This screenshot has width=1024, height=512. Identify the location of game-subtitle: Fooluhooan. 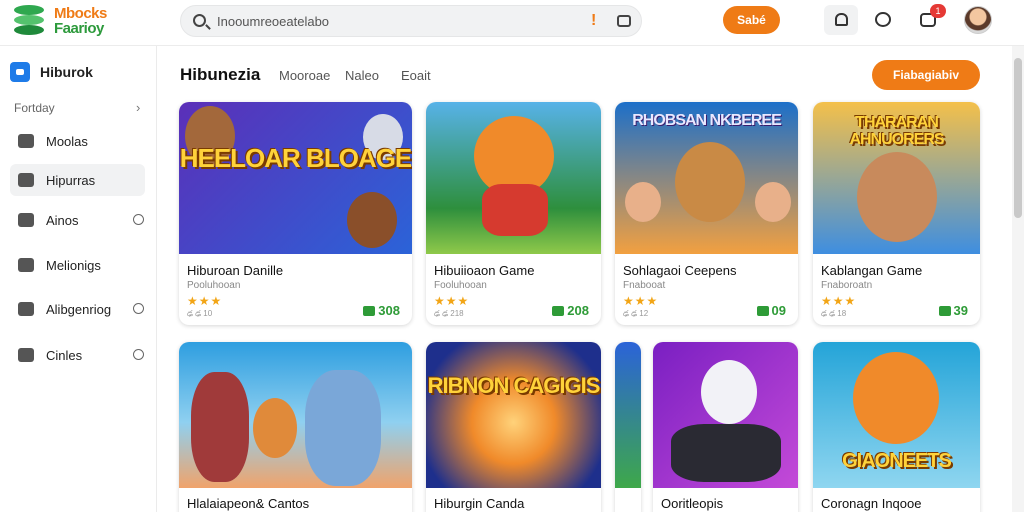
(460, 285).